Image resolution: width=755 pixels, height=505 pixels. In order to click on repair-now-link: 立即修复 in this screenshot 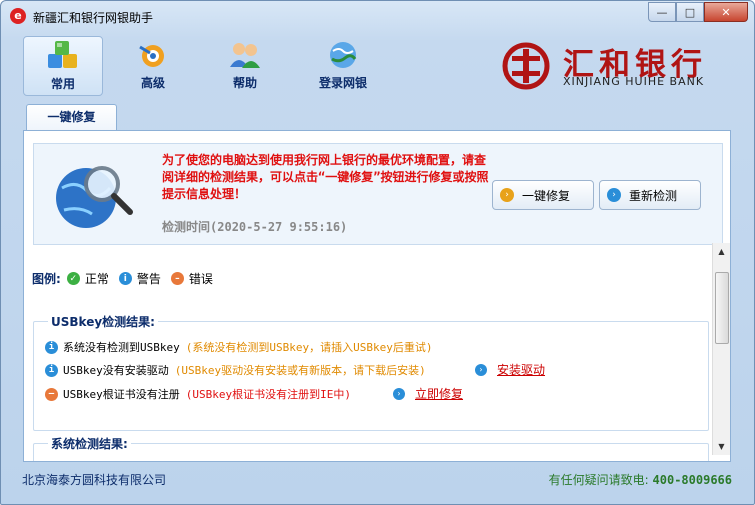, I will do `click(439, 393)`.